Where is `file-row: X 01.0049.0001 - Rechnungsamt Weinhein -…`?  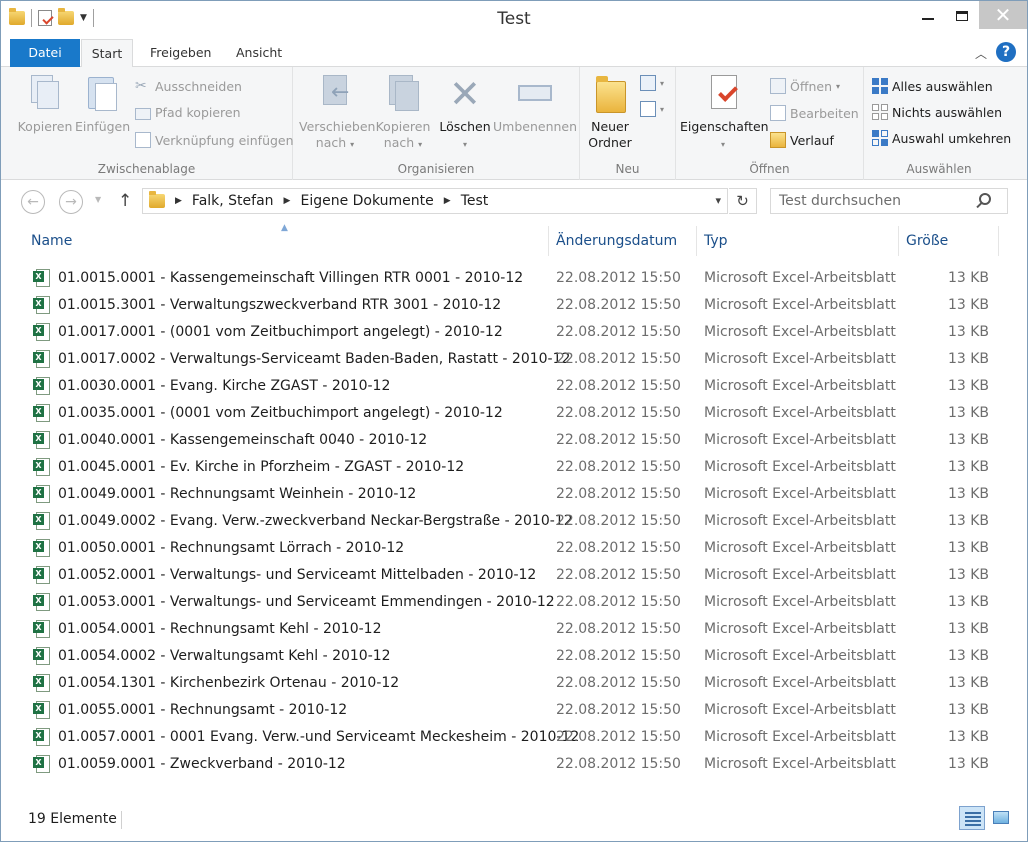
file-row: X 01.0049.0001 - Rechnungsamt Weinhein -… is located at coordinates (514, 494).